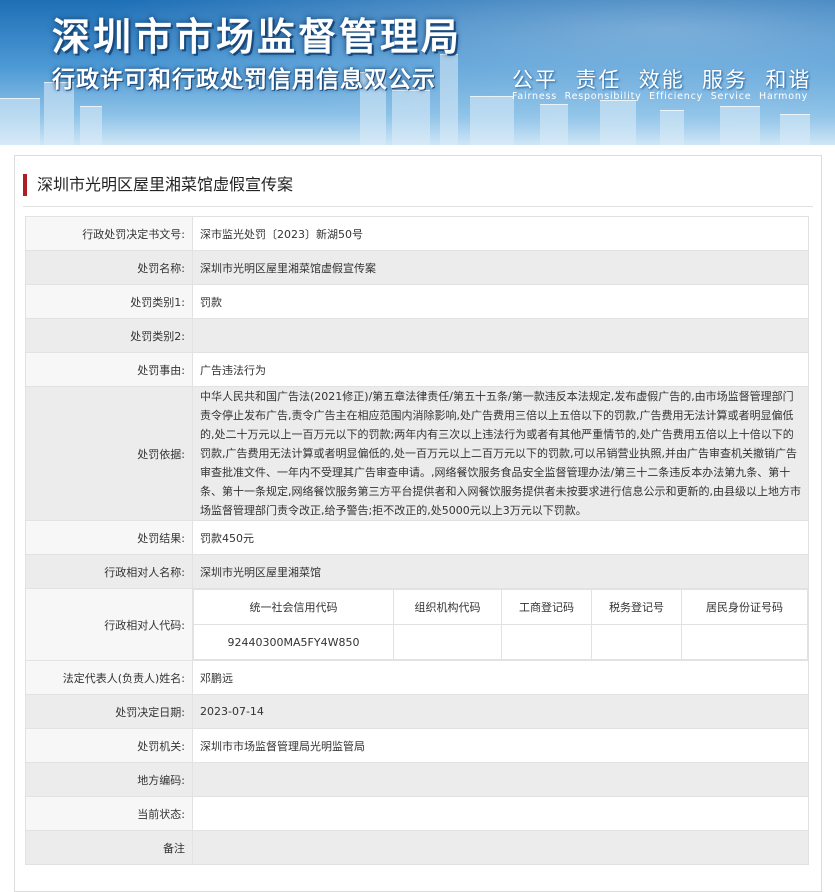 The image size is (835, 892). Describe the element at coordinates (546, 607) in the screenshot. I see `code-header: 工商登记码` at that location.